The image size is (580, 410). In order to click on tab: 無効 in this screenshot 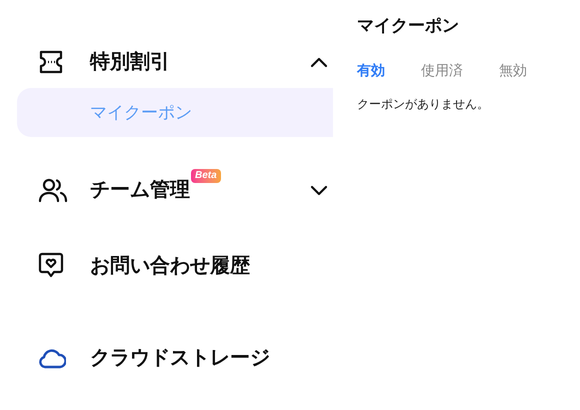, I will do `click(513, 70)`.